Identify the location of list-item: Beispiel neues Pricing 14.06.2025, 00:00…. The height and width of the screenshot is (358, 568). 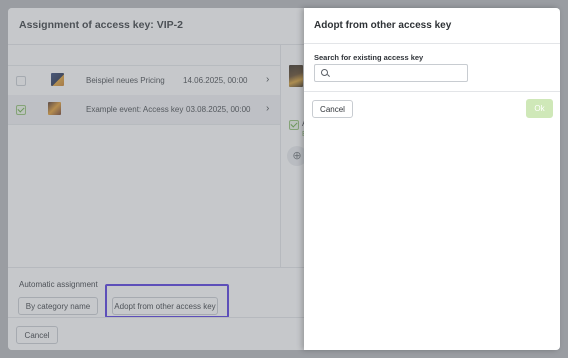
(144, 80).